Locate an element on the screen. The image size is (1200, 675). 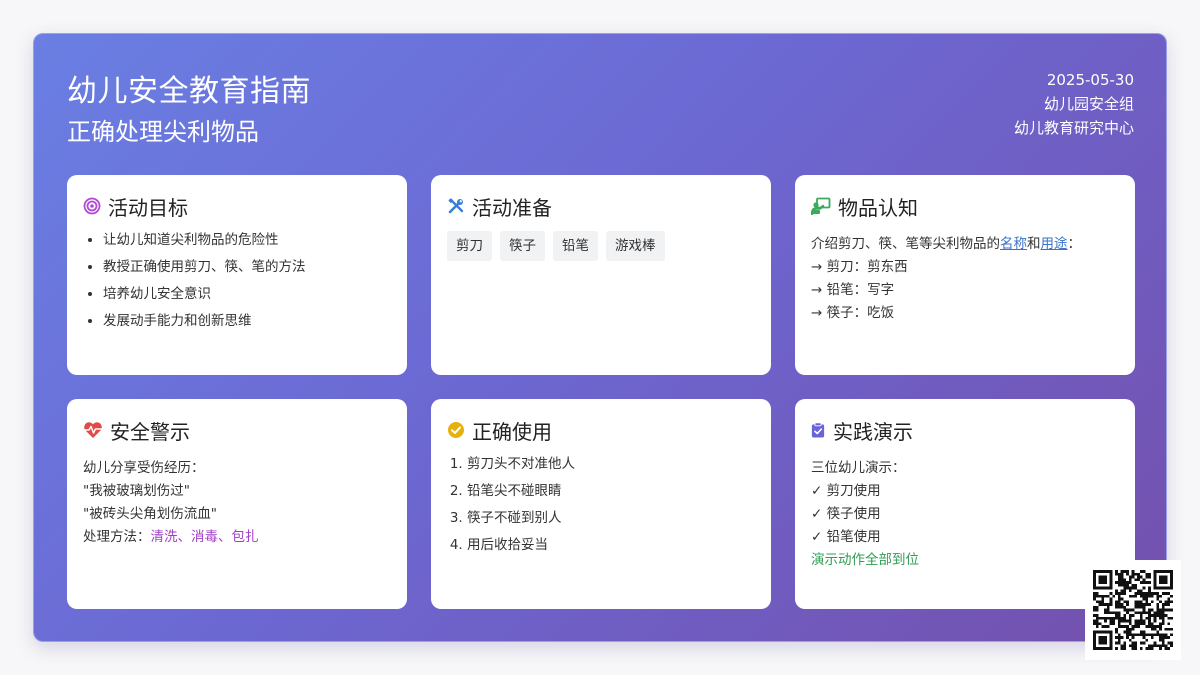
treatment-method: 清洗、消毒、包扎 is located at coordinates (204, 537).